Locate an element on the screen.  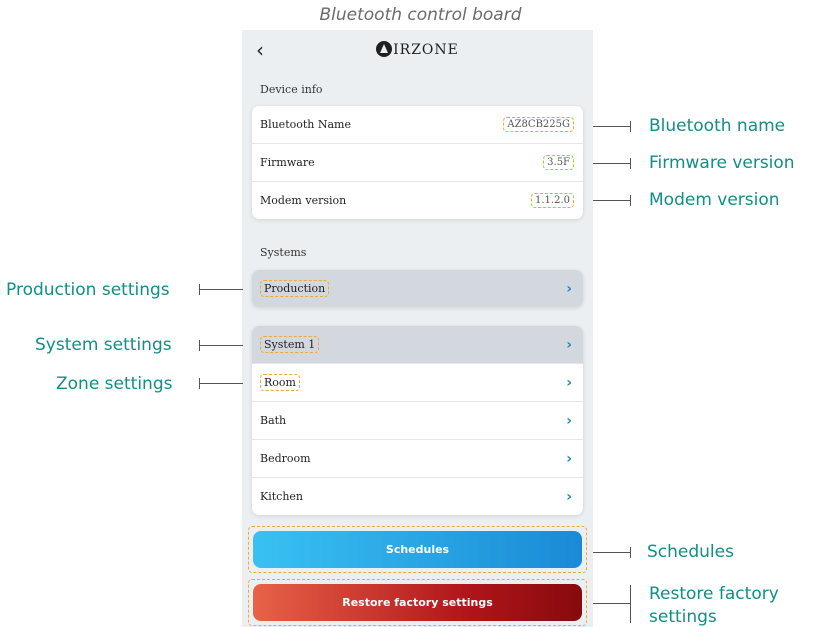
airzone-logo-icon is located at coordinates (384, 49).